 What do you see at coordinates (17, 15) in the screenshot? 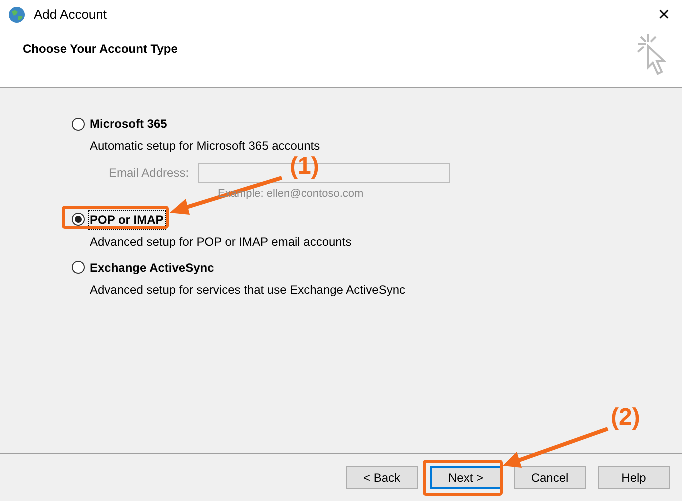
I see `globe-icon` at bounding box center [17, 15].